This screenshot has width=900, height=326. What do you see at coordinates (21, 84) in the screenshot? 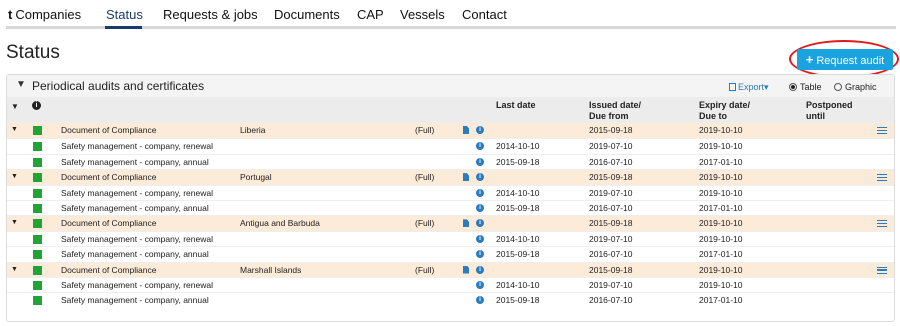
I see `collapse-chevron-icon: ▼` at bounding box center [21, 84].